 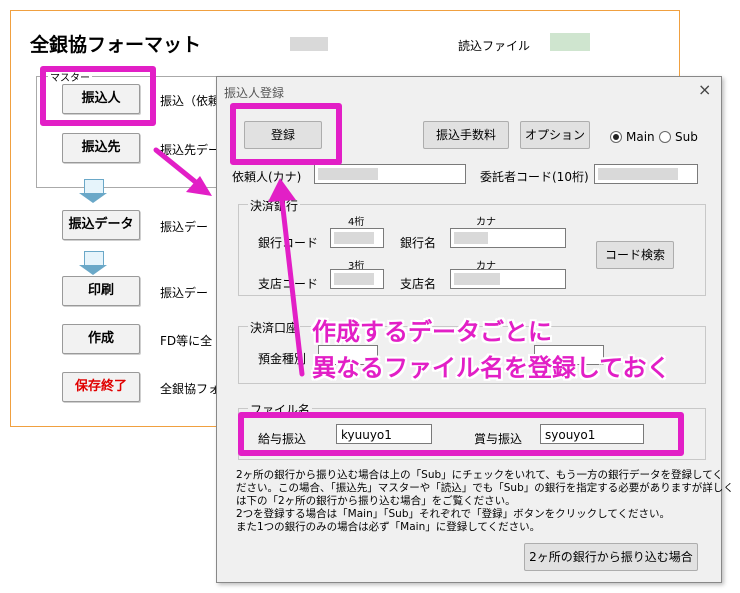 I want to click on annotation-line-1: 作成するデータごとに, so click(x=432, y=332).